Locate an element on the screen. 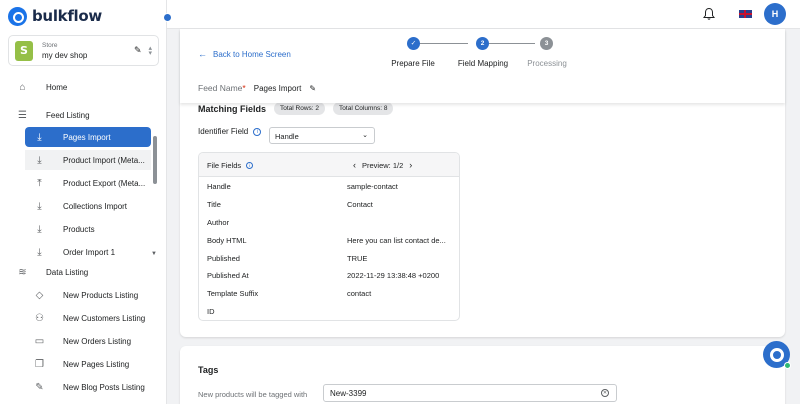 This screenshot has width=800, height=404. feed-name-value: Pages Import is located at coordinates (277, 88).